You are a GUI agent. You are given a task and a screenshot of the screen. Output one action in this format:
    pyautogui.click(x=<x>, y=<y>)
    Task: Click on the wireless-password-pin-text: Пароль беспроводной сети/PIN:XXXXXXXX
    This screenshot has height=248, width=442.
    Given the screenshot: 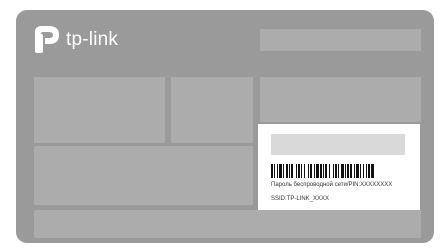 What is the action you would take?
    pyautogui.click(x=332, y=185)
    